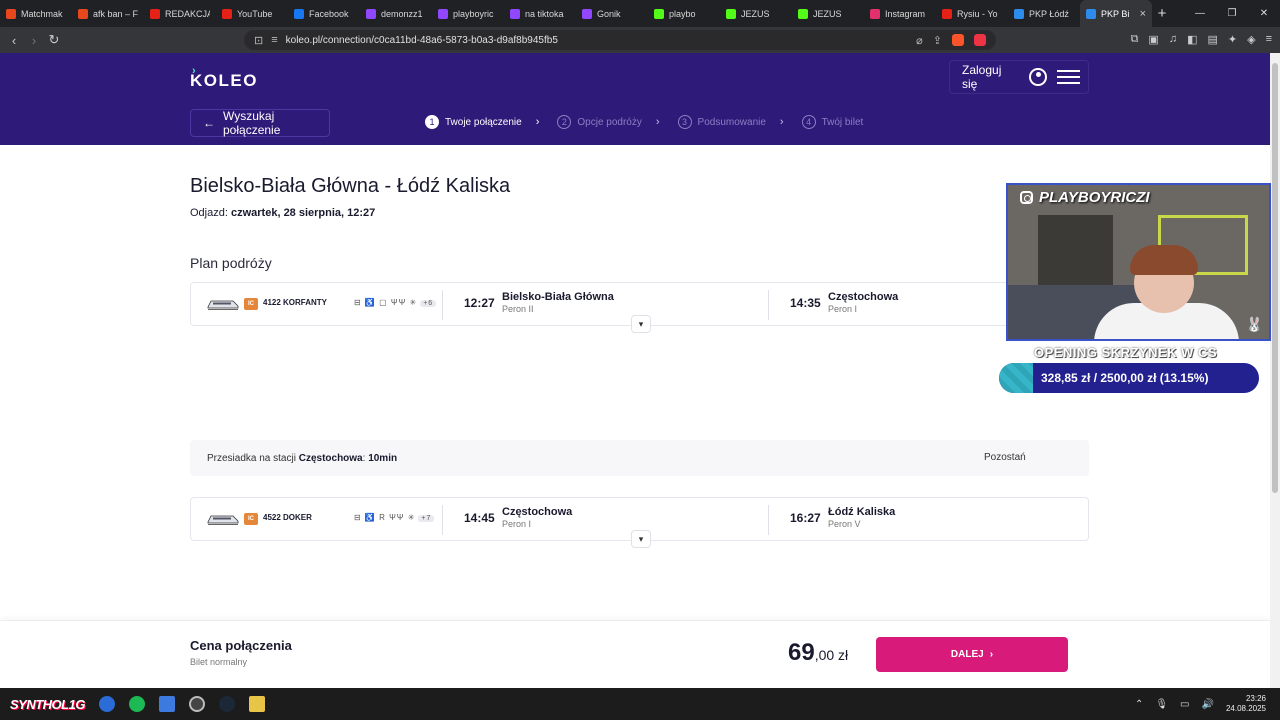 The height and width of the screenshot is (720, 1280). What do you see at coordinates (350, 186) in the screenshot?
I see `page-title: Bielsko-Biała Główna - Łódź Kaliska` at bounding box center [350, 186].